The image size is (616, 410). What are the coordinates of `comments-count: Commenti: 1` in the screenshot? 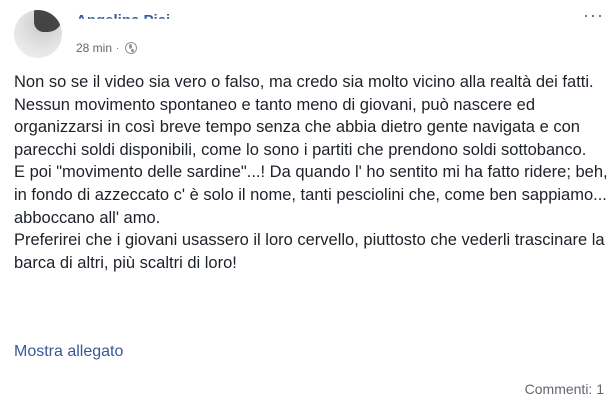 It's located at (564, 389).